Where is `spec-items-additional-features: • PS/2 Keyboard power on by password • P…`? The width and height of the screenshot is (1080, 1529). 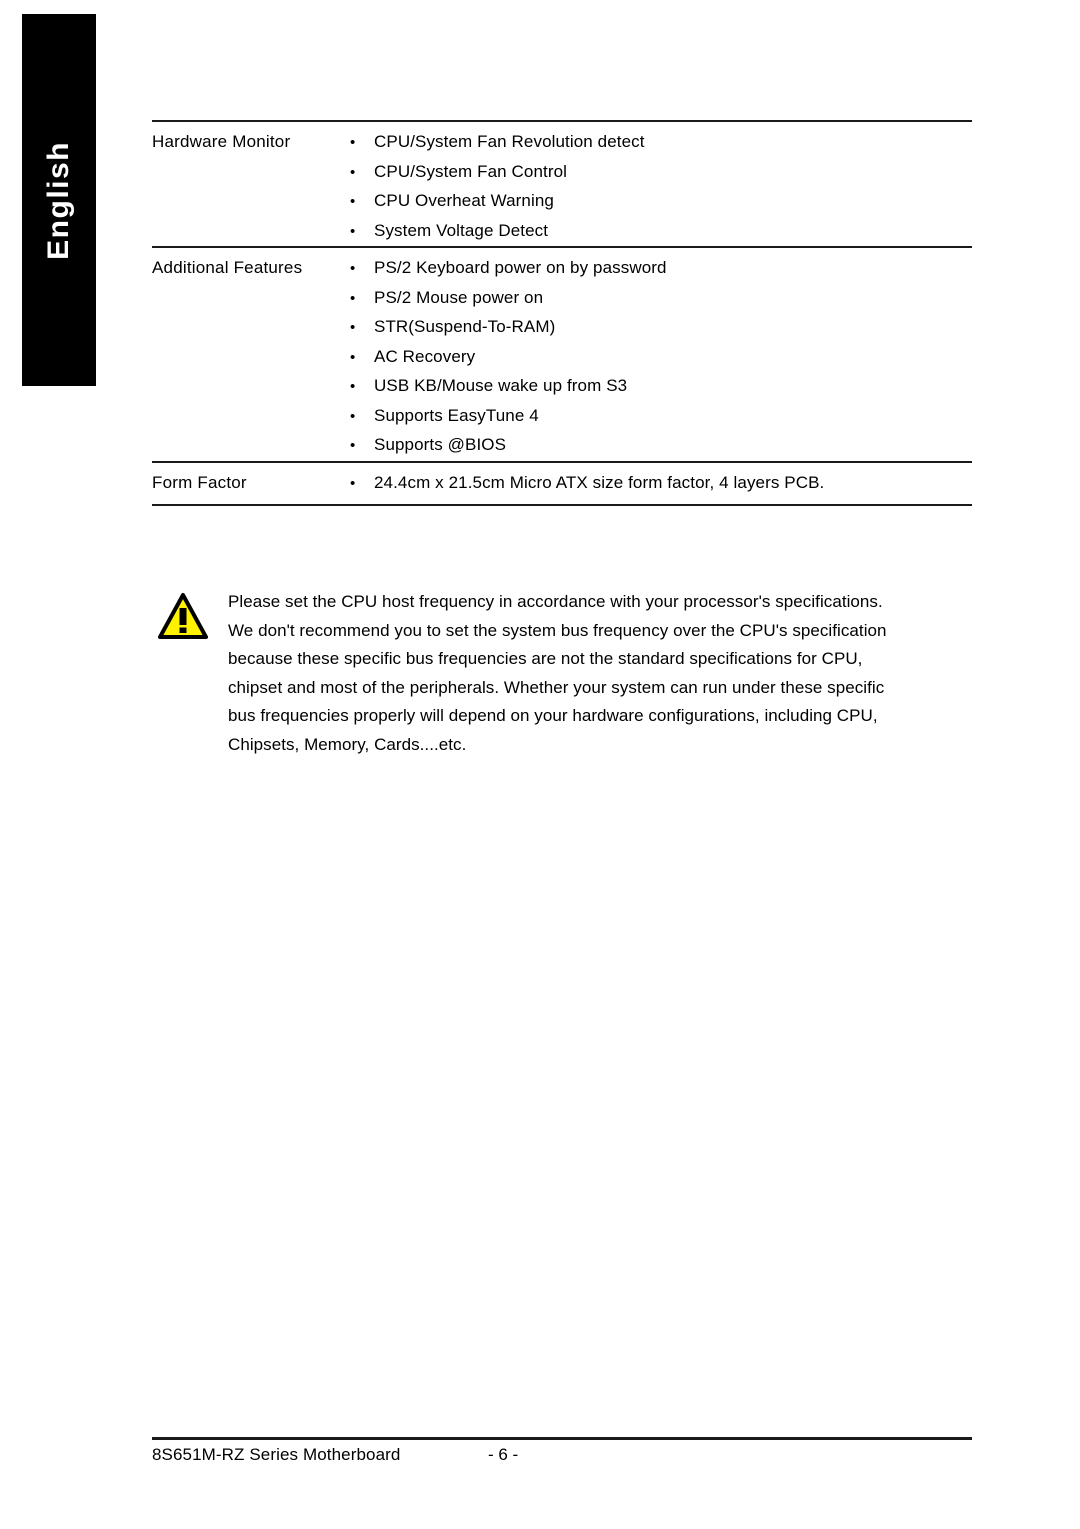
spec-items-additional-features: • PS/2 Keyboard power on by password • P… is located at coordinates (661, 356).